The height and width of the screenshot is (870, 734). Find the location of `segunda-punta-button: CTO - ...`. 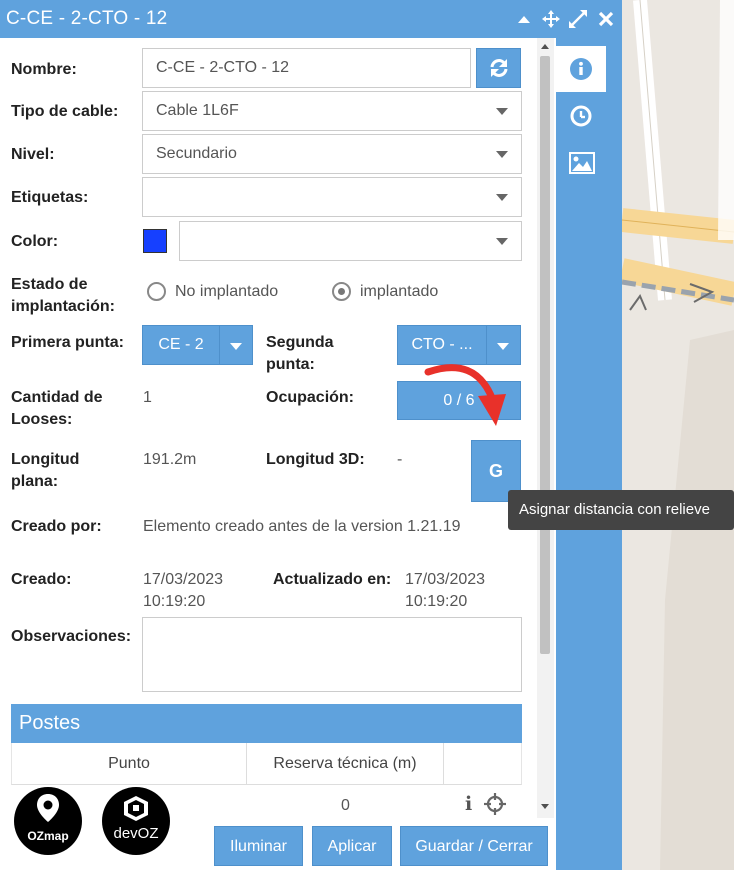

segunda-punta-button: CTO - ... is located at coordinates (442, 345).